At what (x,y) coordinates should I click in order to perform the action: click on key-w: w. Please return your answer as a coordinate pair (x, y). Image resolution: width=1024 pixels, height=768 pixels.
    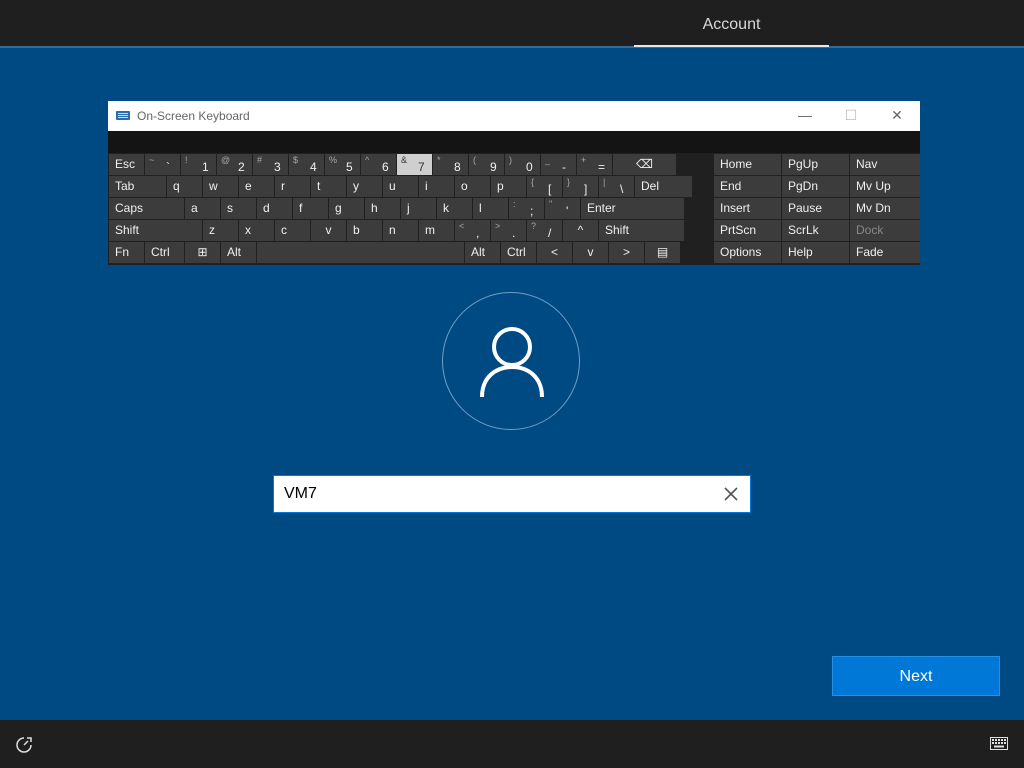
    Looking at the image, I should click on (220, 186).